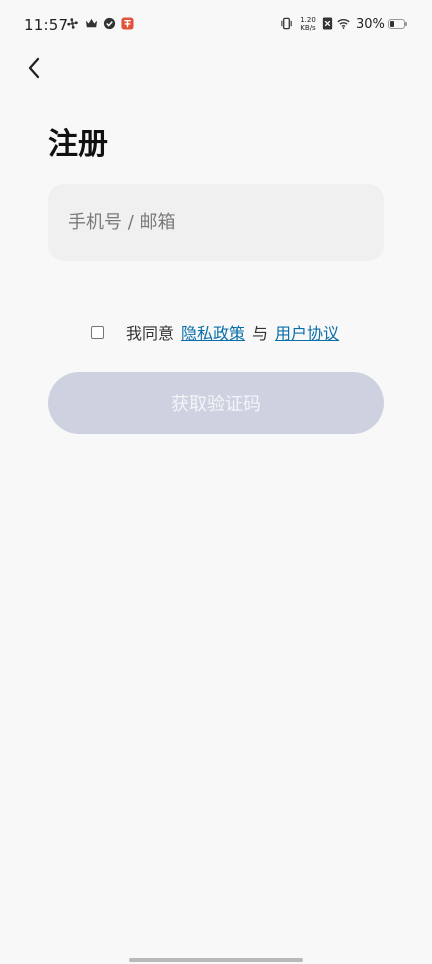  What do you see at coordinates (286, 23) in the screenshot?
I see `vibrate-icon` at bounding box center [286, 23].